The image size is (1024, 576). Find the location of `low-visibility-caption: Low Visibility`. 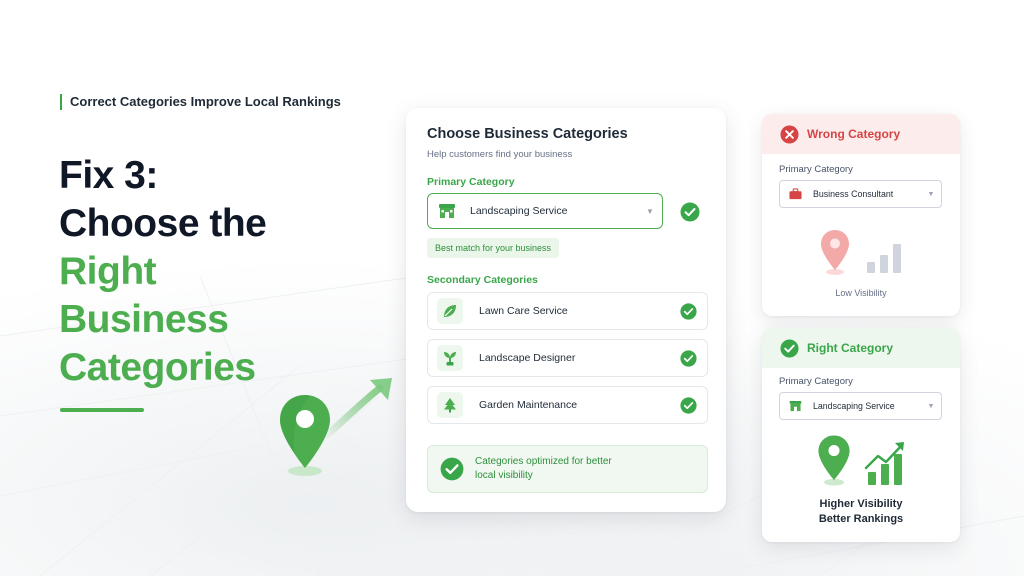

low-visibility-caption: Low Visibility is located at coordinates (861, 293).